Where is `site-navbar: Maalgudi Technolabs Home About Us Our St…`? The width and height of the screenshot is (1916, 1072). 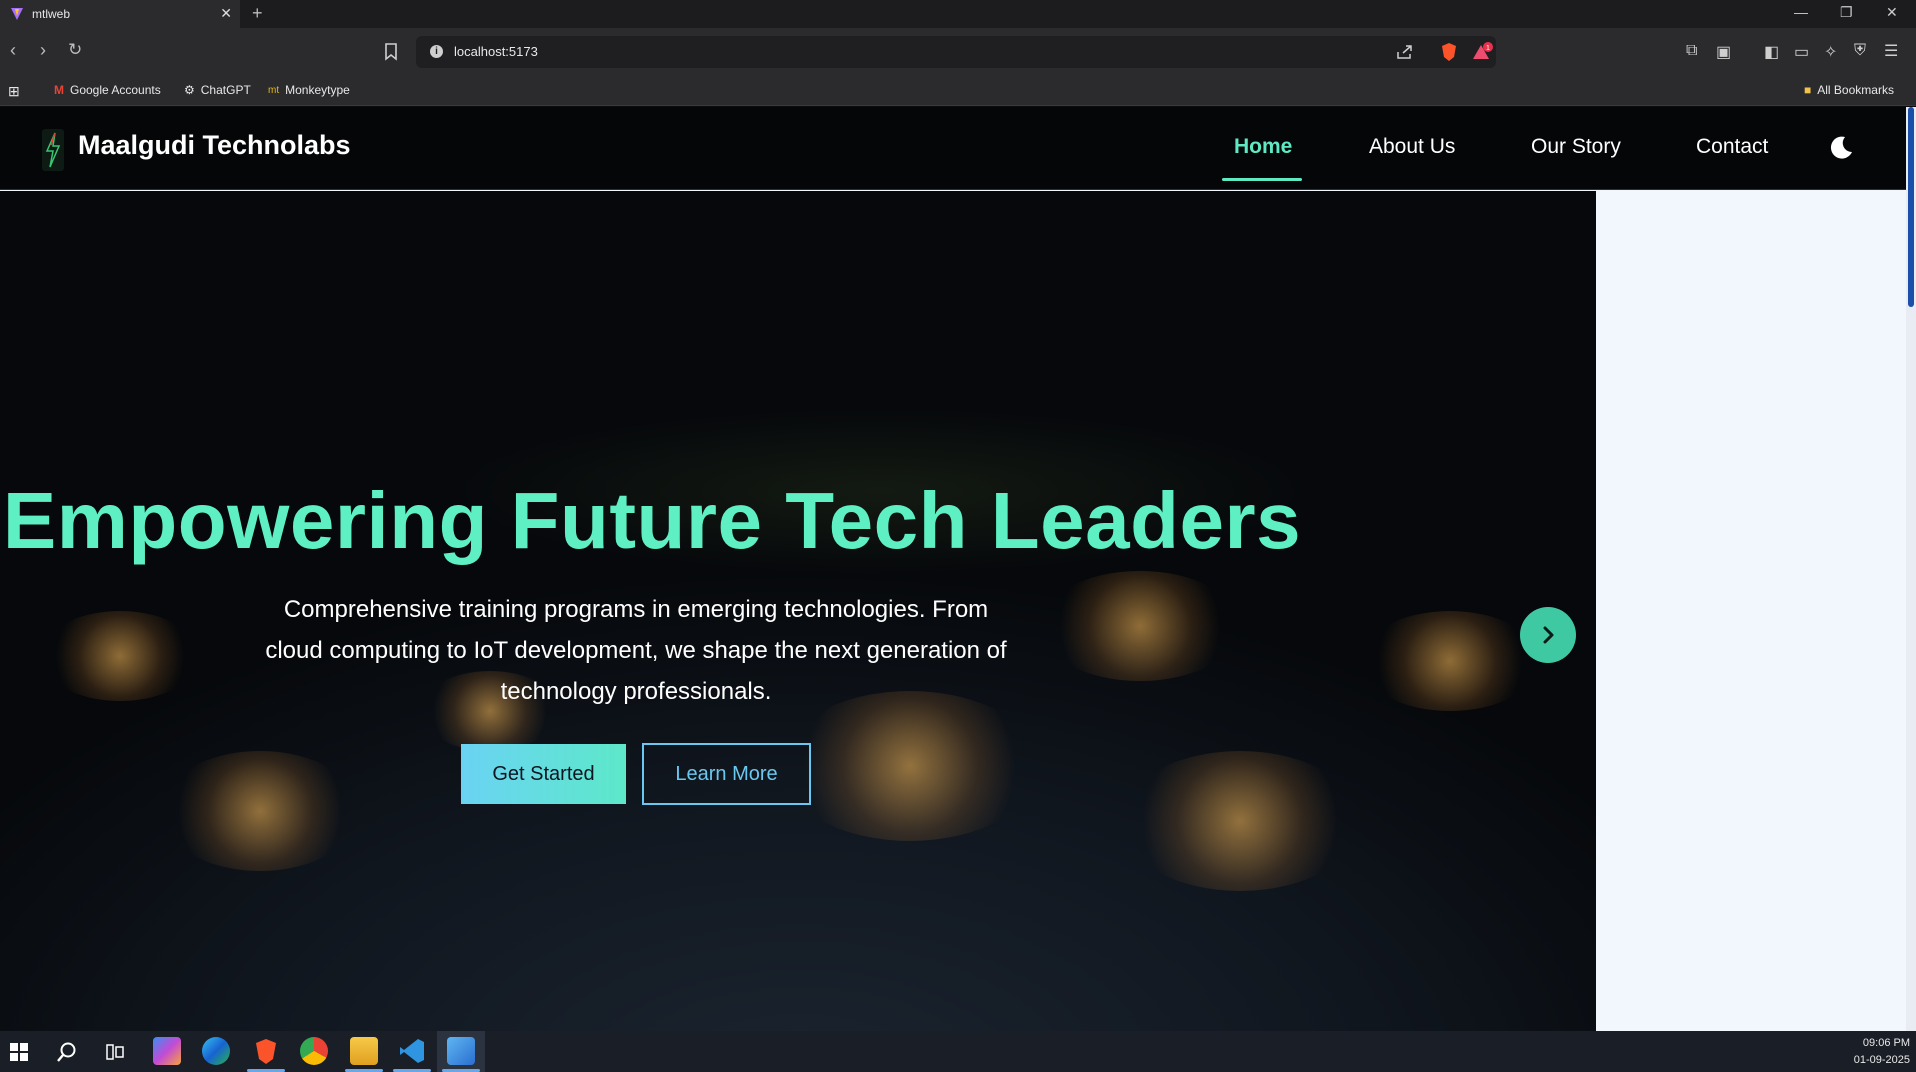
site-navbar: Maalgudi Technolabs Home About Us Our St… is located at coordinates (953, 148).